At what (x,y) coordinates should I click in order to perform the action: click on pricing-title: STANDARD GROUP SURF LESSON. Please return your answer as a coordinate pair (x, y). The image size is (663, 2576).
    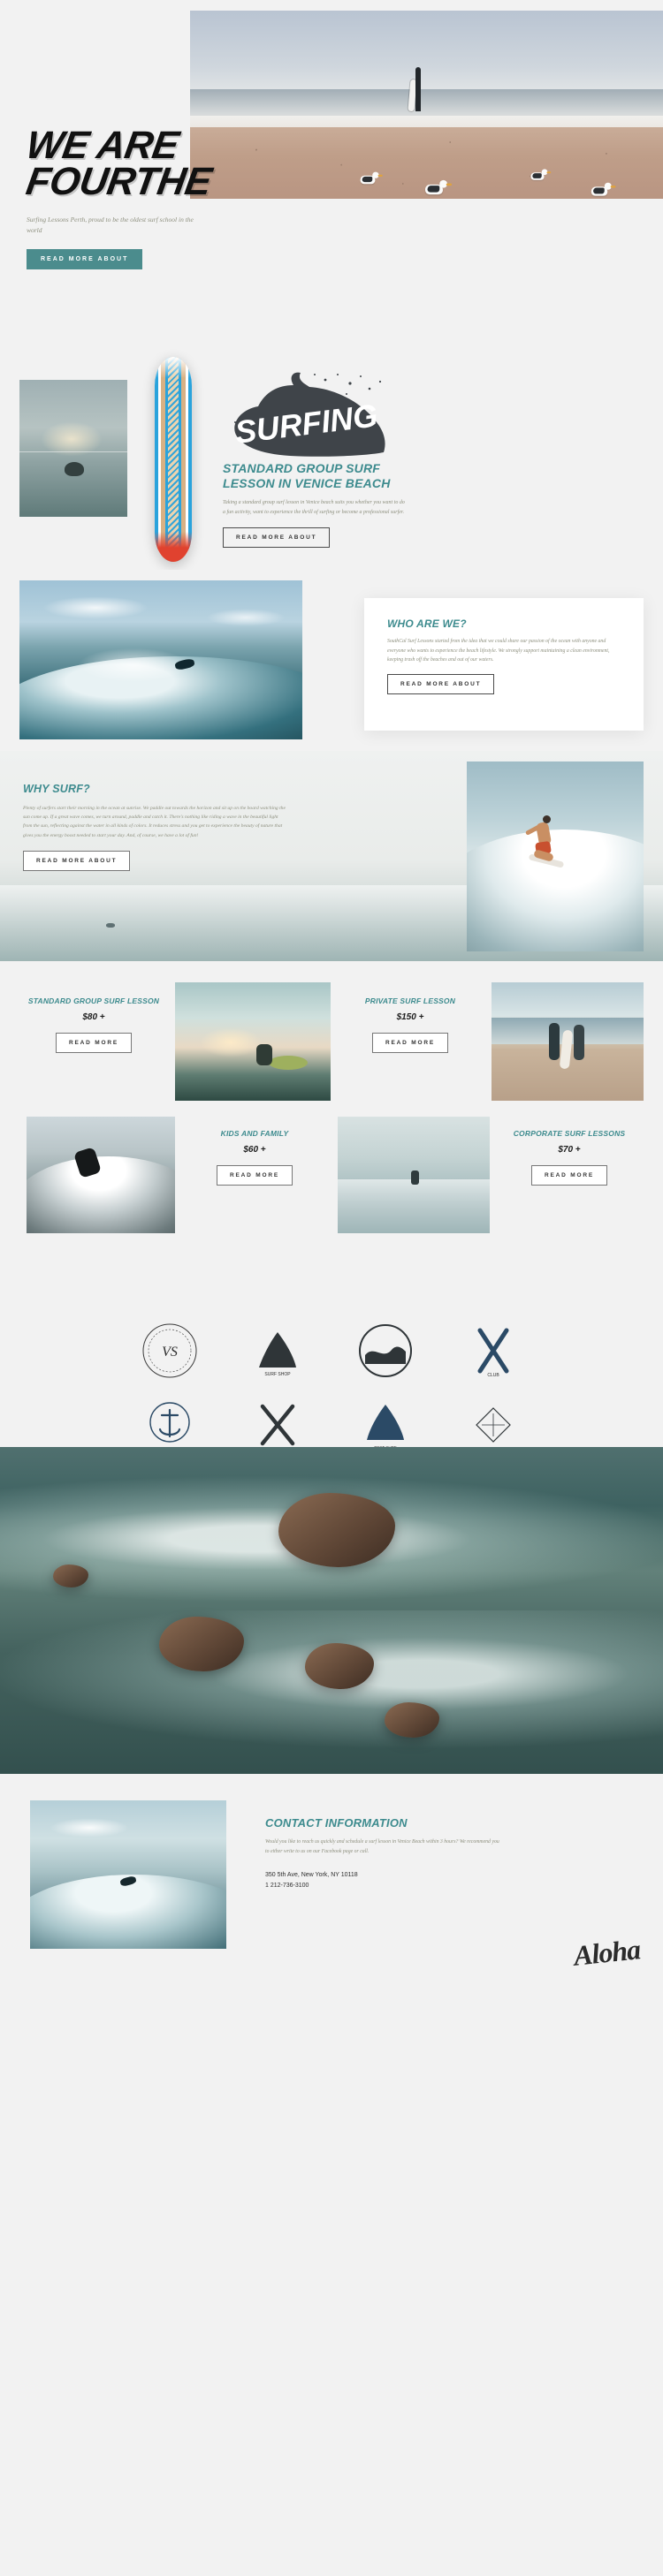
    Looking at the image, I should click on (93, 1001).